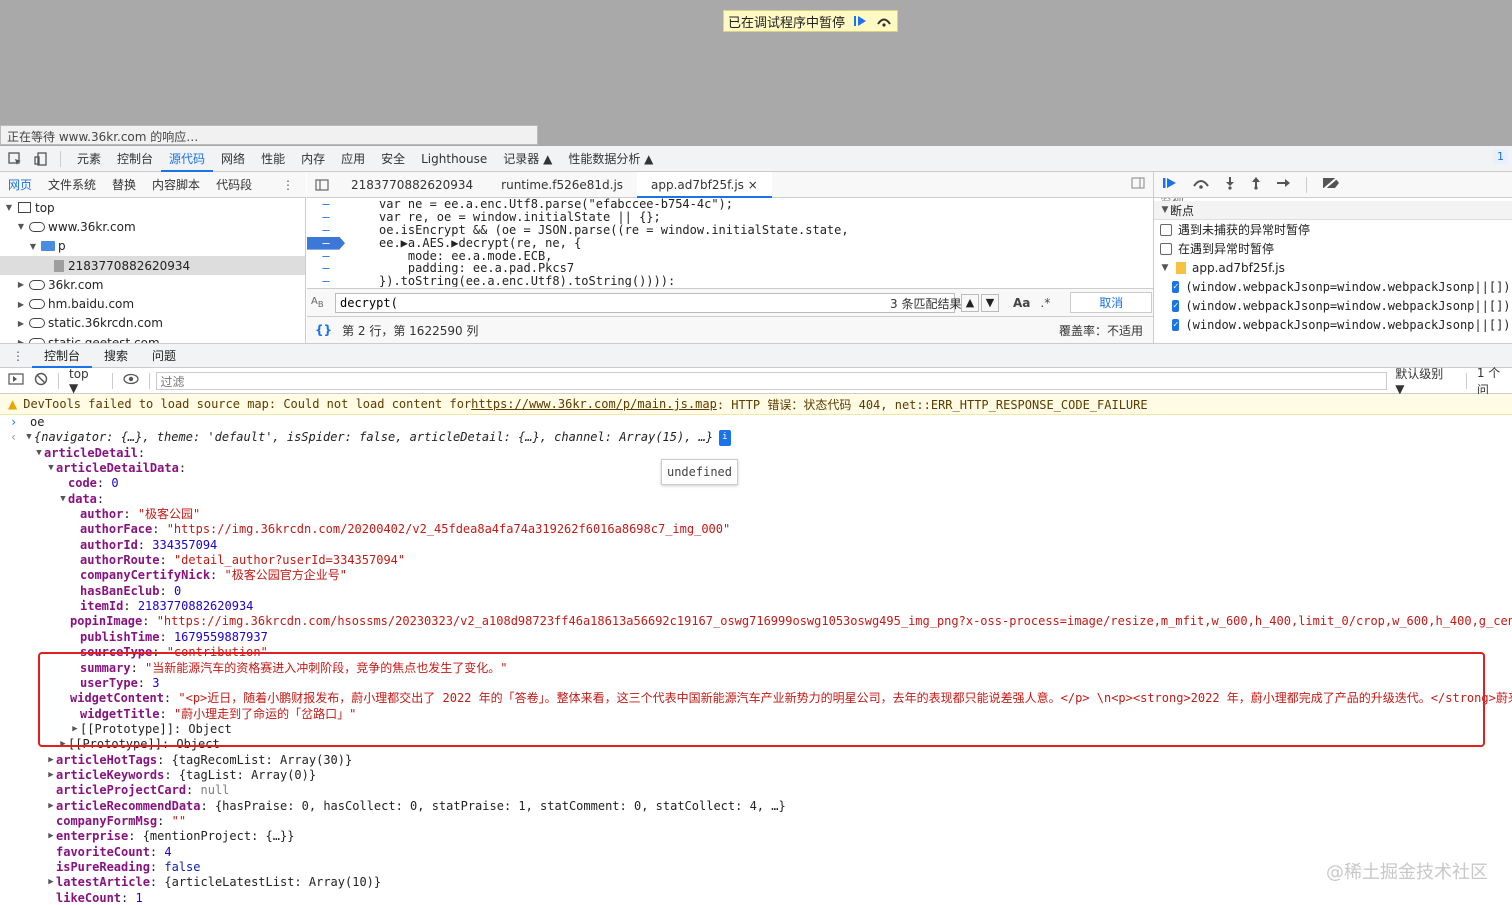 This screenshot has width=1512, height=905. I want to click on sourcemap-link: https://www.36kr.com/p/main.js.map, so click(594, 404).